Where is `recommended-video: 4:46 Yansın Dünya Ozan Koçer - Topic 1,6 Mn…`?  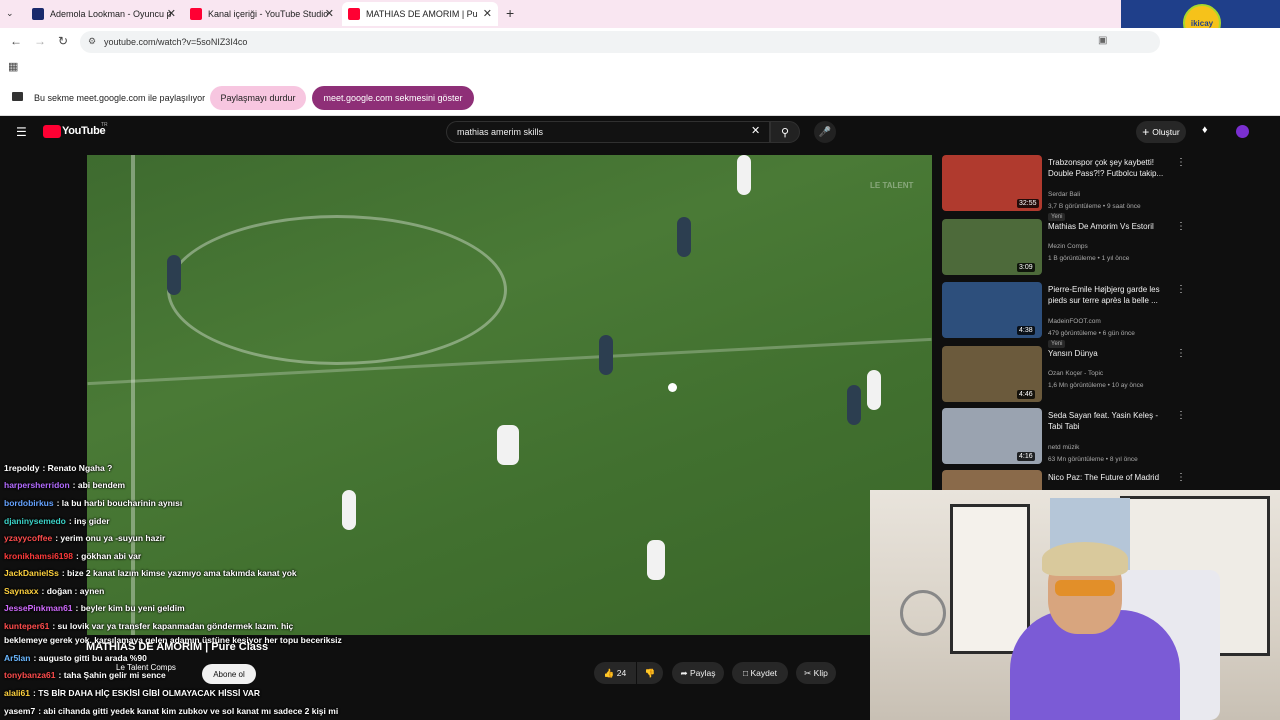
recommended-video: 4:46 Yansın Dünya Ozan Koçer - Topic 1,6 Mn… is located at coordinates (1065, 376).